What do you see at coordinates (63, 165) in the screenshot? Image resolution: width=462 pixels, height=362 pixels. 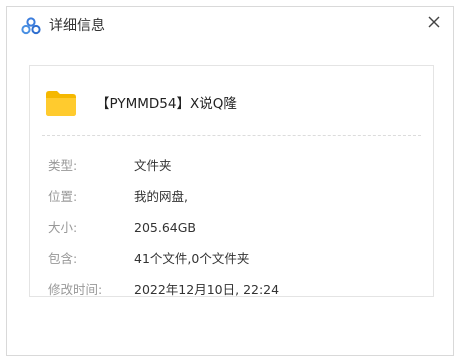 I see `detail-label: 类型:` at bounding box center [63, 165].